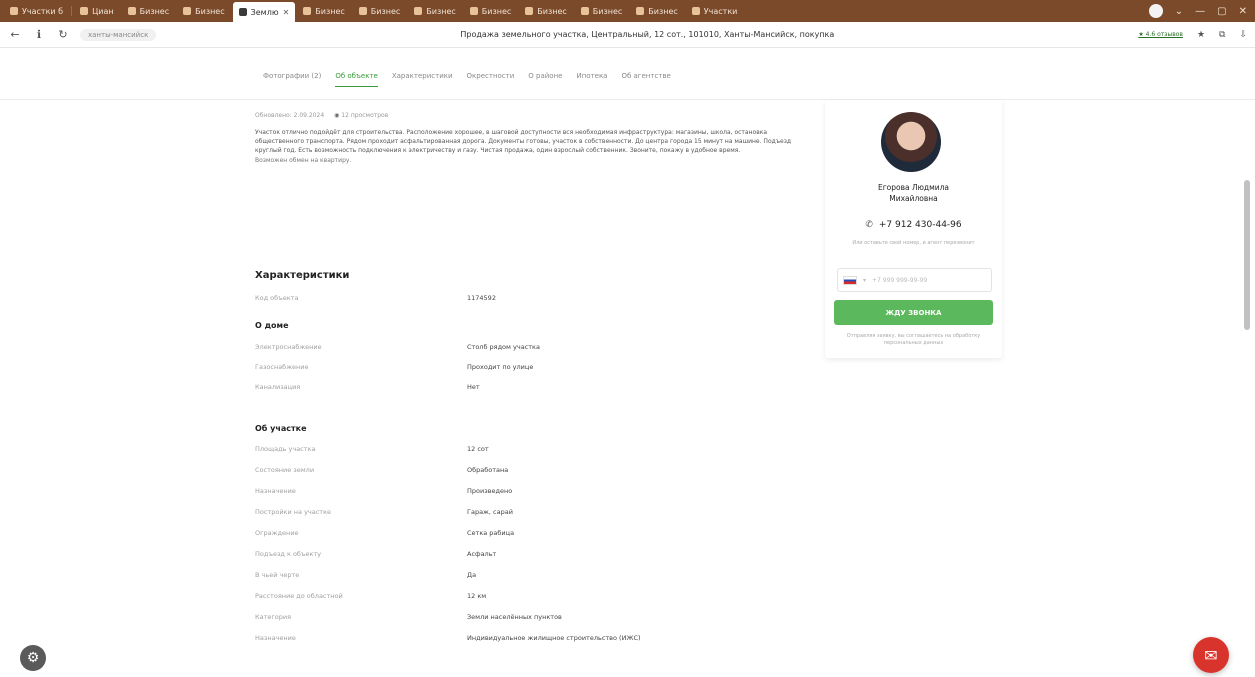 This screenshot has width=1255, height=677. What do you see at coordinates (33, 658) in the screenshot?
I see `accessibility-settings-button: ⚙` at bounding box center [33, 658].